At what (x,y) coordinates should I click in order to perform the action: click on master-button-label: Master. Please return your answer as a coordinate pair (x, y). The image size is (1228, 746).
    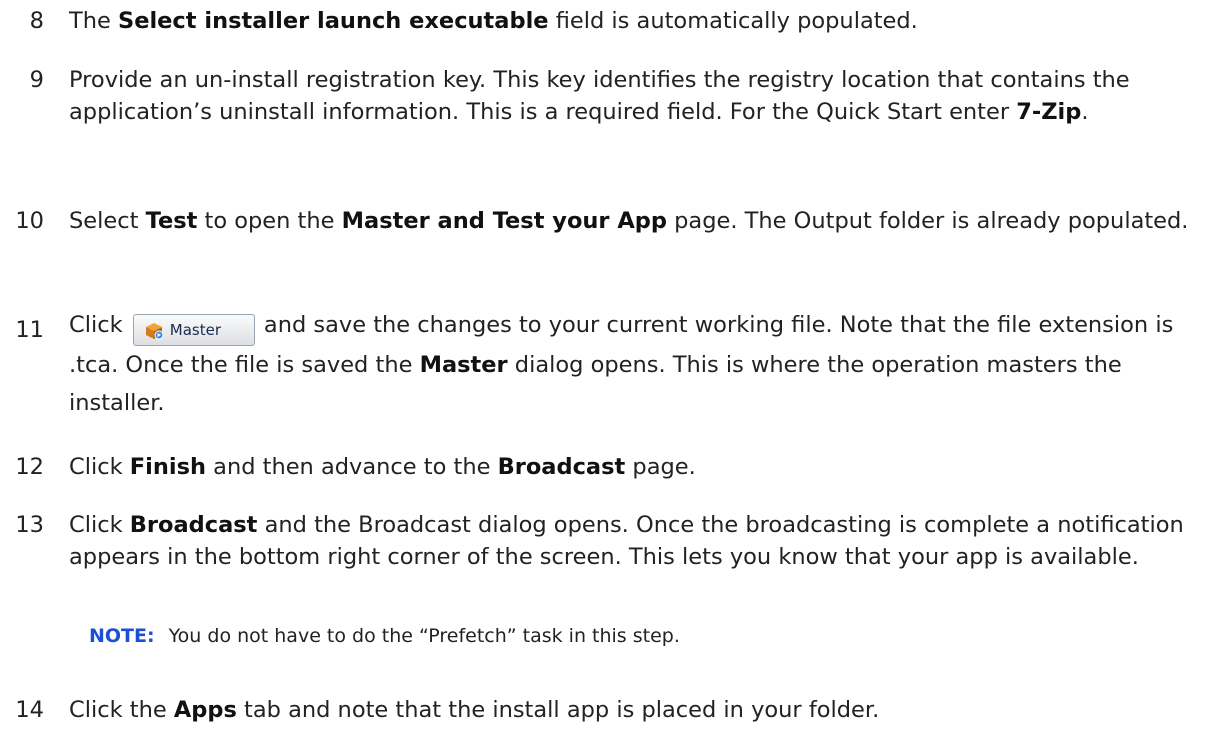
    Looking at the image, I should click on (195, 330).